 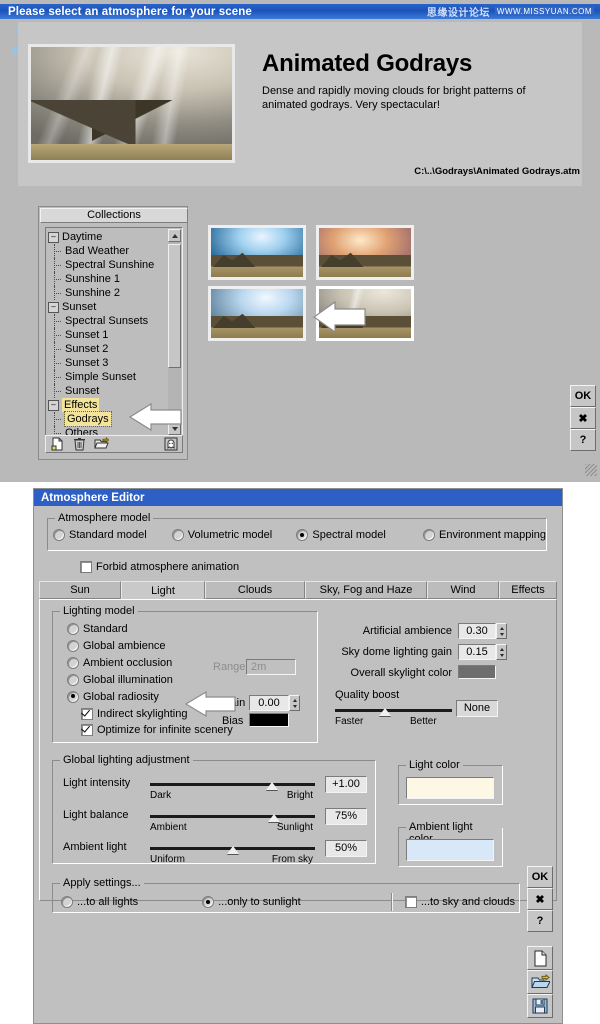 I want to click on overall-skylight-color-swatch, so click(x=477, y=672).